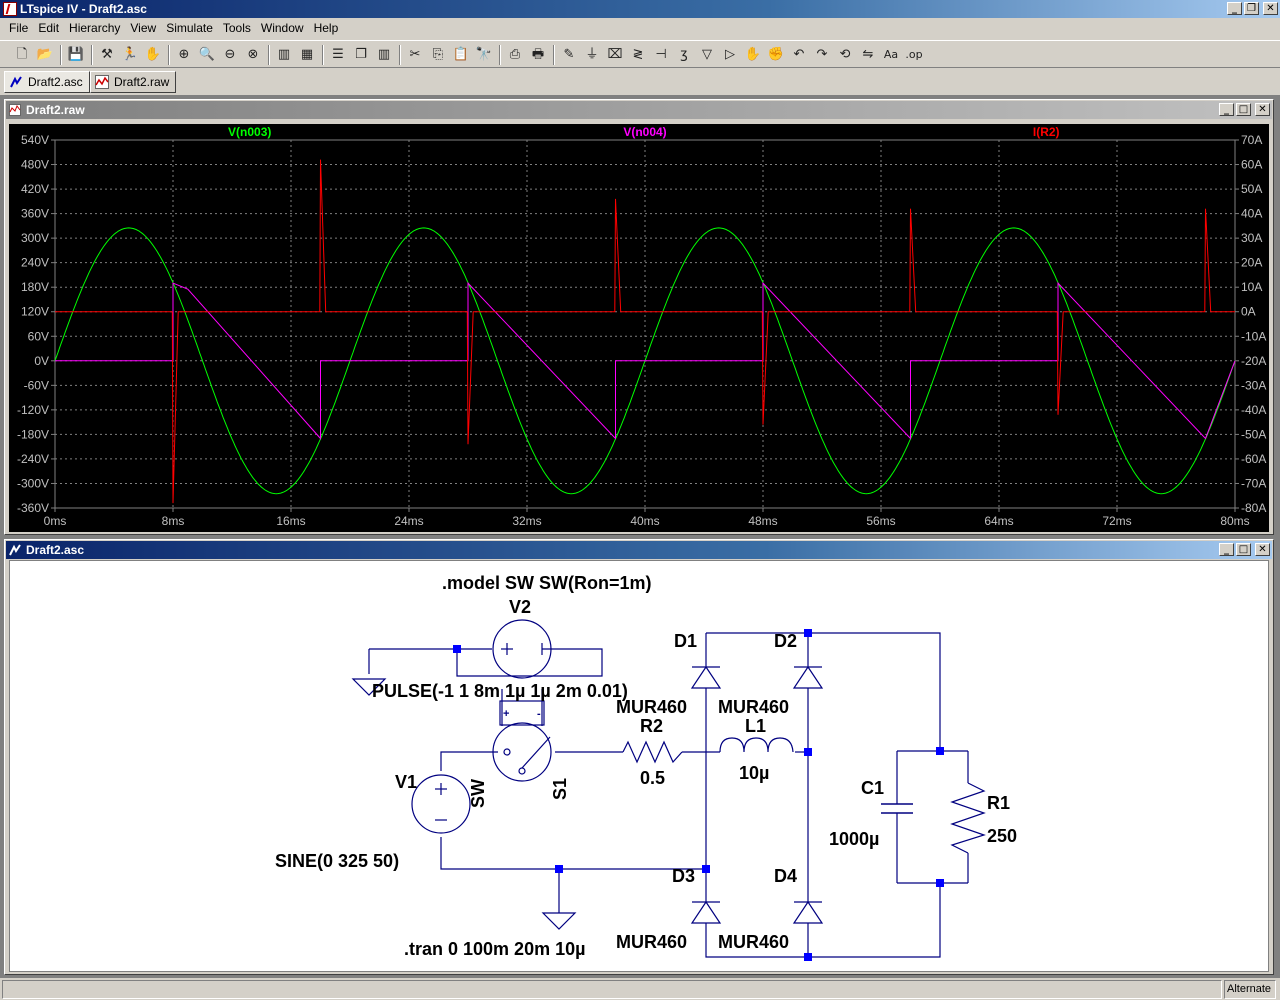 The height and width of the screenshot is (1000, 1280). What do you see at coordinates (785, 876) in the screenshot?
I see `d4-label: D4` at bounding box center [785, 876].